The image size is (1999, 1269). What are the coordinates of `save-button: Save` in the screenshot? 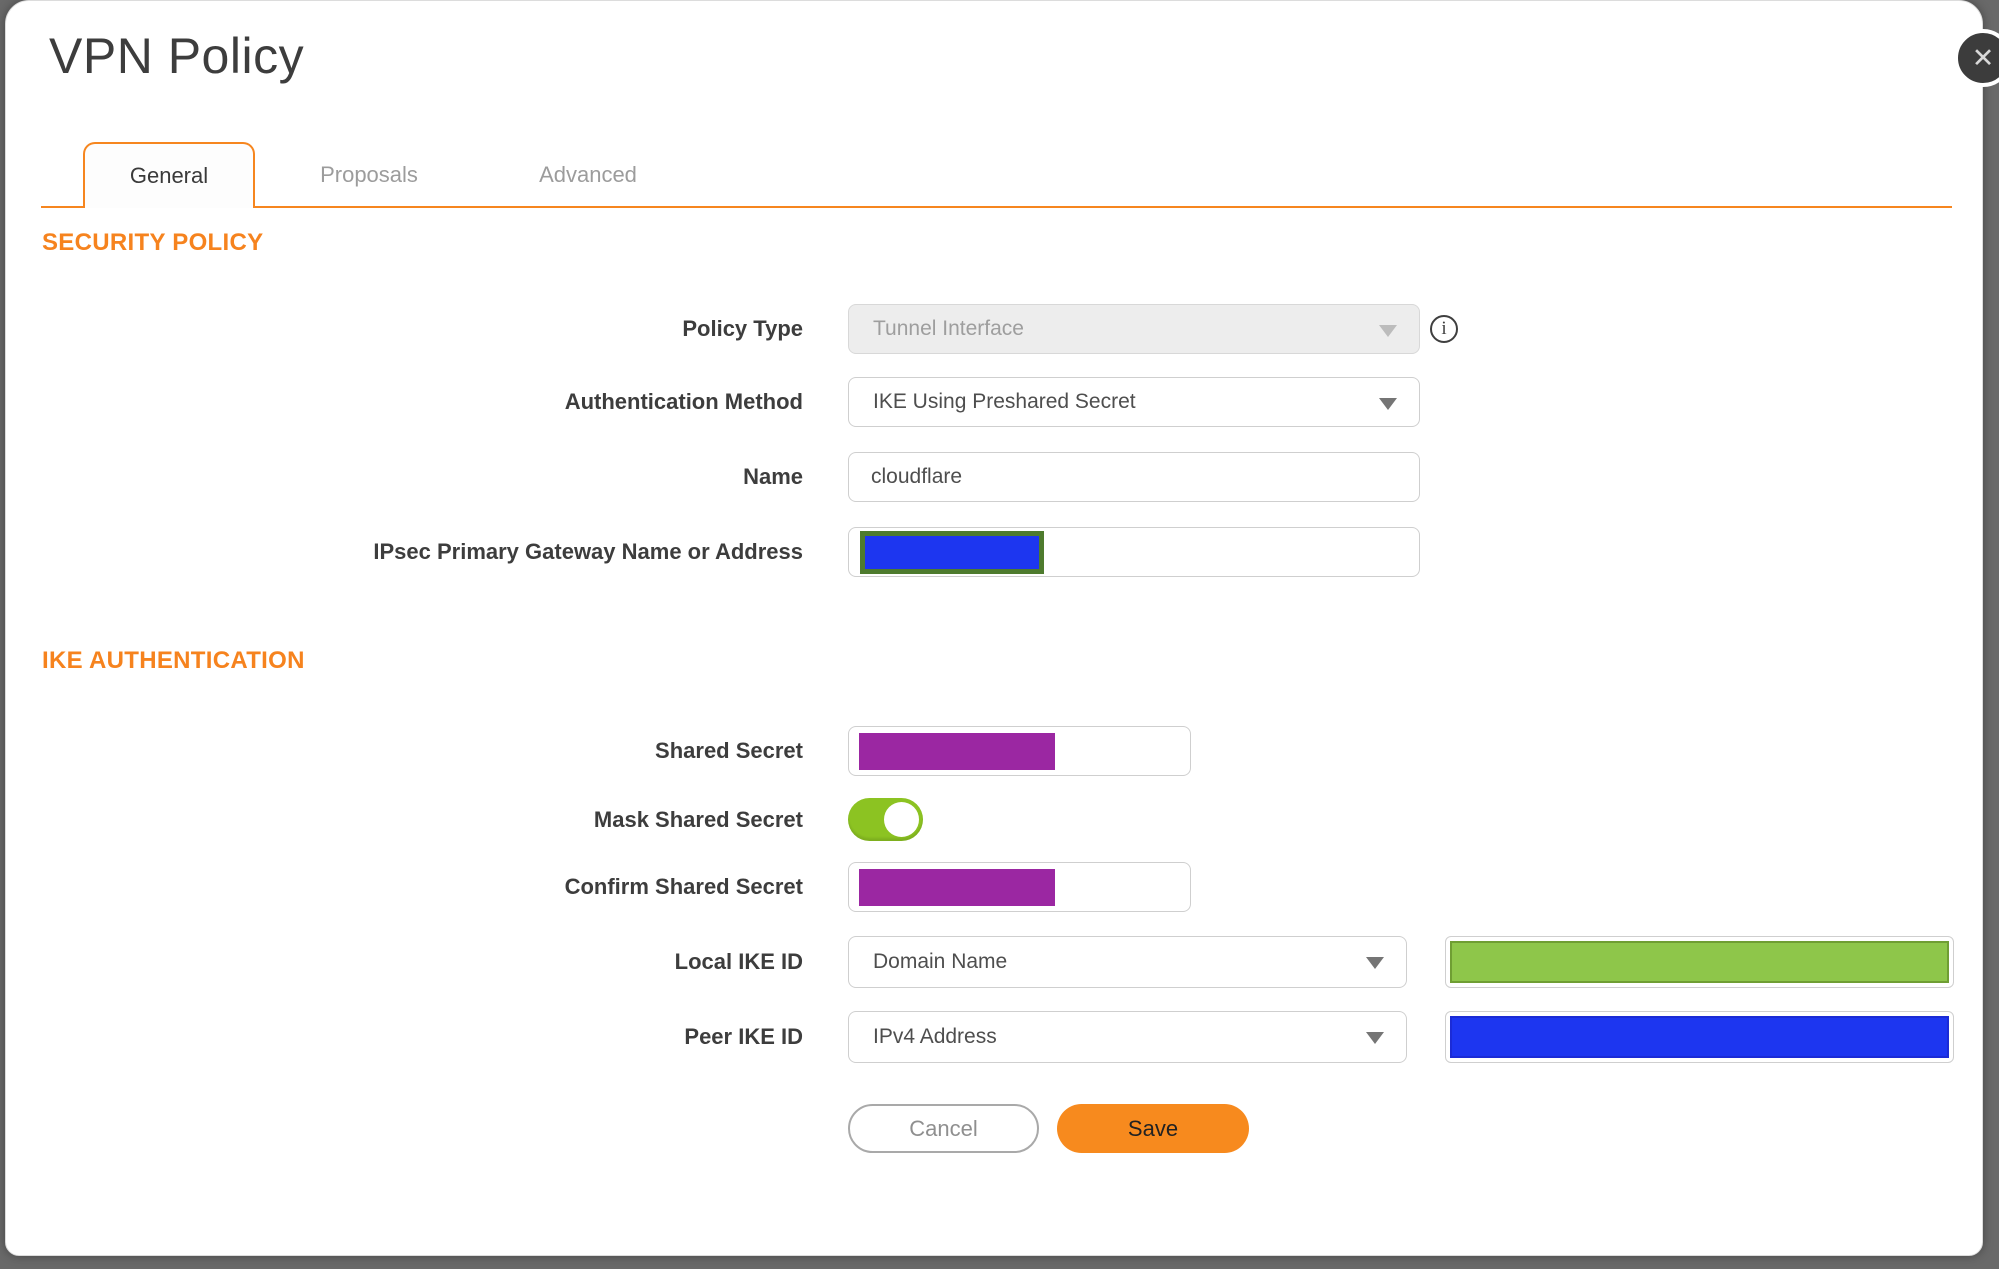 It's located at (1153, 1128).